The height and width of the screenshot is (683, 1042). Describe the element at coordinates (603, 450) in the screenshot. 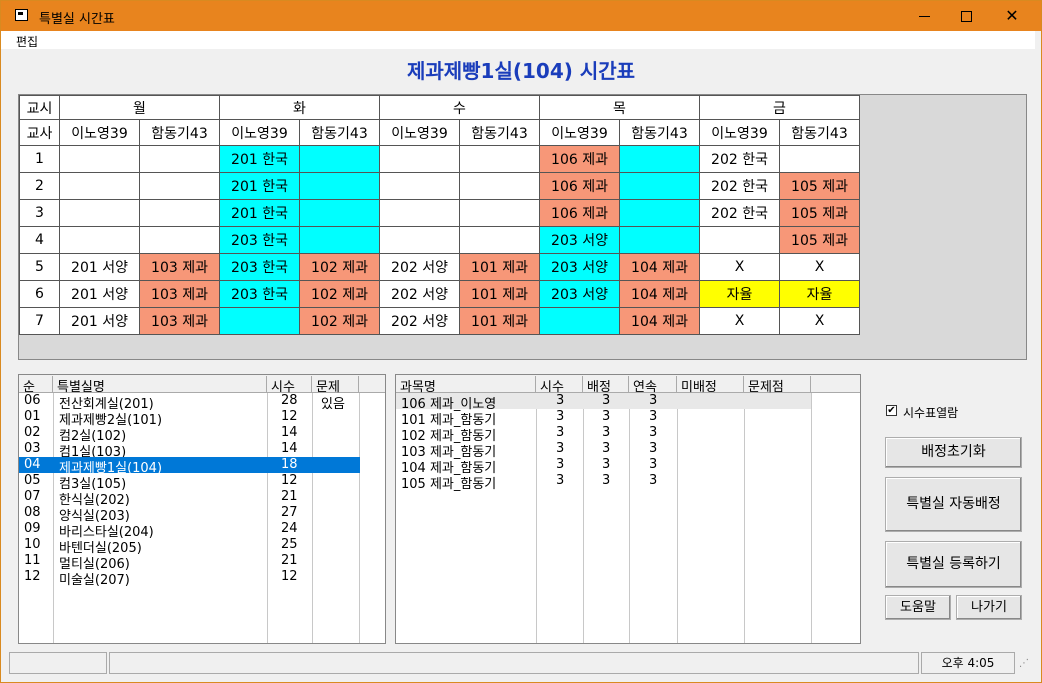

I see `subject-row: 103 제과_함동기 3 3 3` at that location.